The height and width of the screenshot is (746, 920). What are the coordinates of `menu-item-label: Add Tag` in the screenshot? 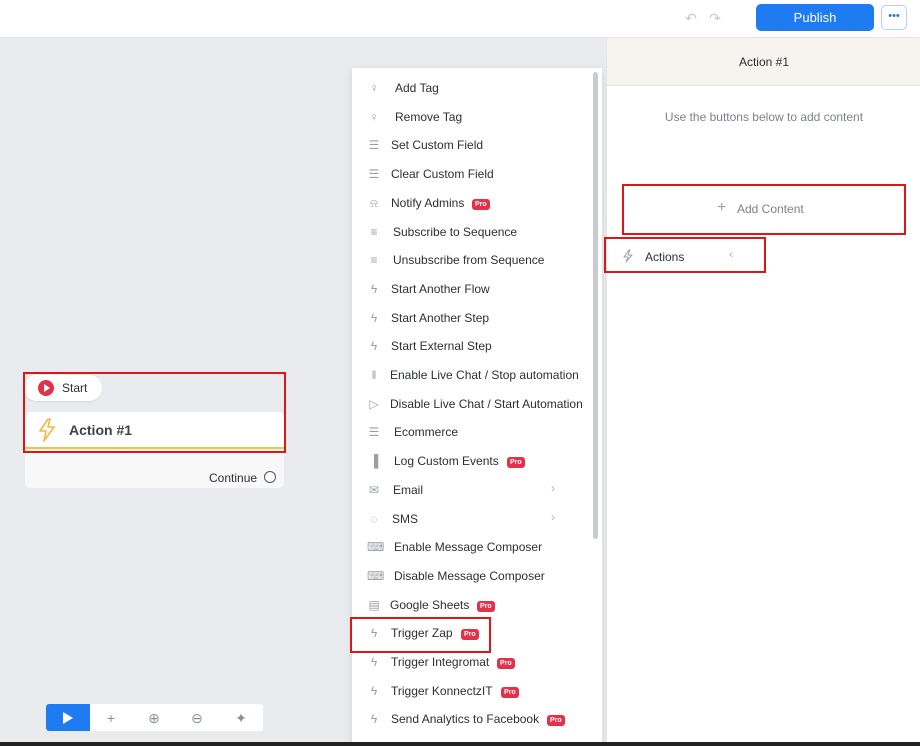 It's located at (417, 88).